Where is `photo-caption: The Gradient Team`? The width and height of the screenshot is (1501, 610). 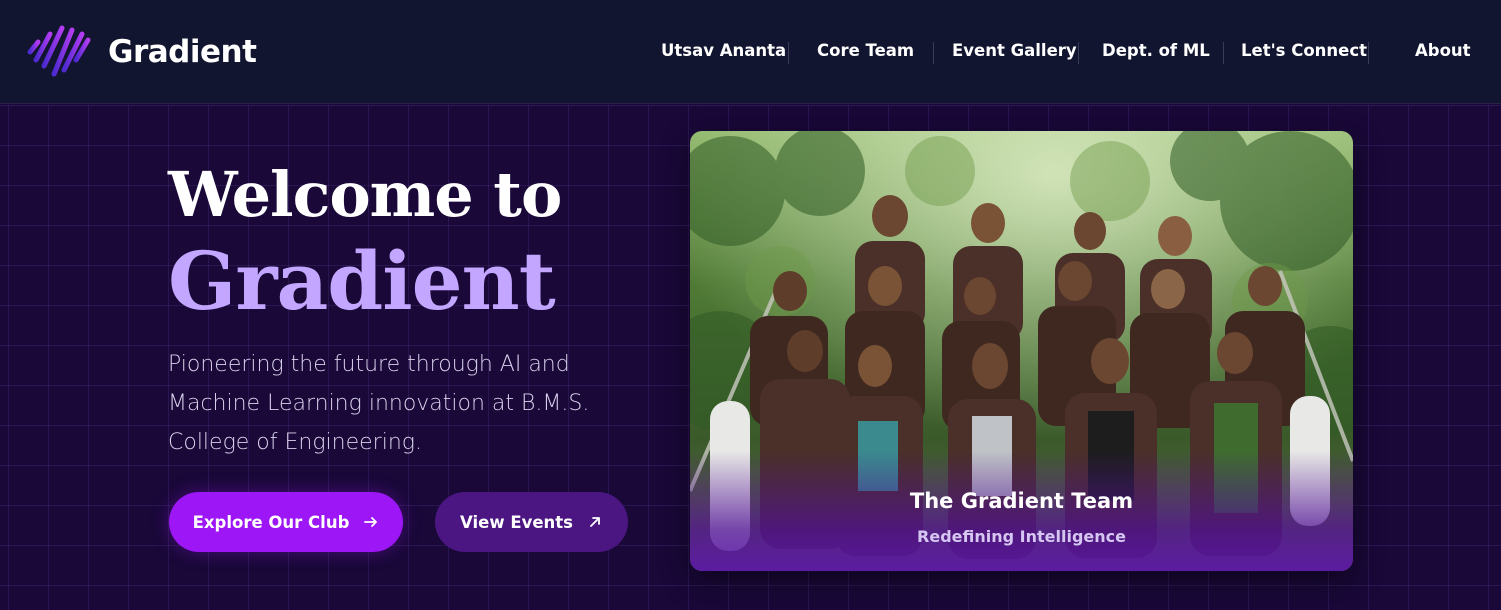 photo-caption: The Gradient Team is located at coordinates (1021, 501).